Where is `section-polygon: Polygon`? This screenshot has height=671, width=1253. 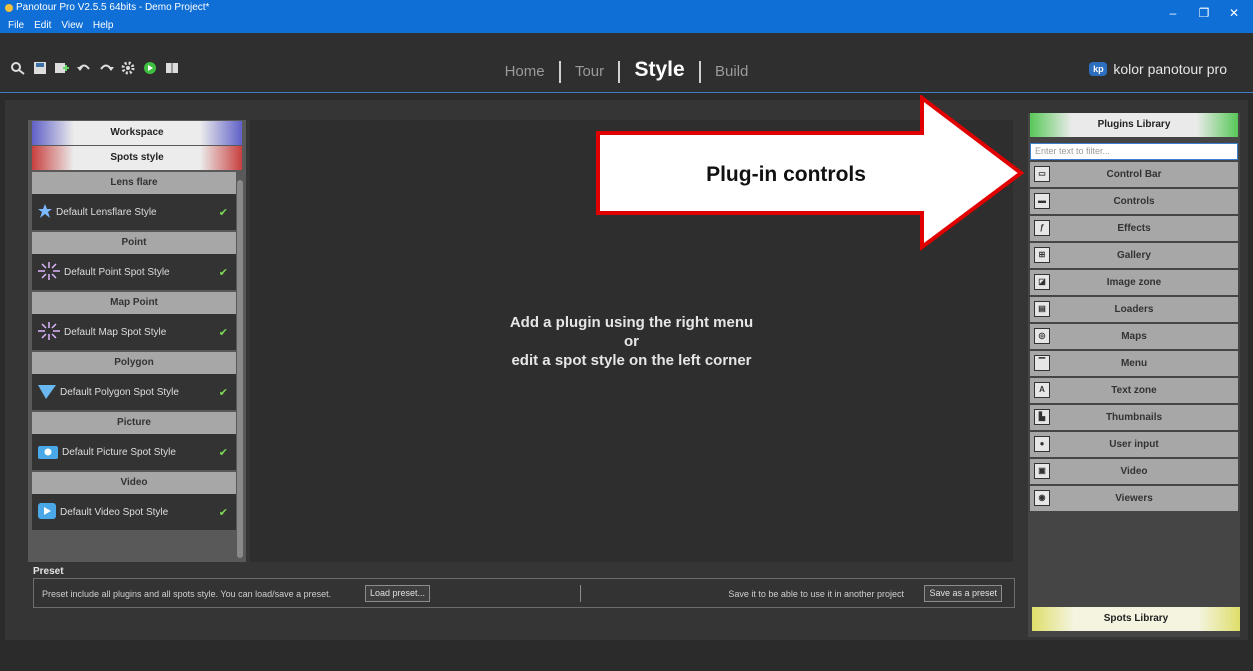 section-polygon: Polygon is located at coordinates (134, 363).